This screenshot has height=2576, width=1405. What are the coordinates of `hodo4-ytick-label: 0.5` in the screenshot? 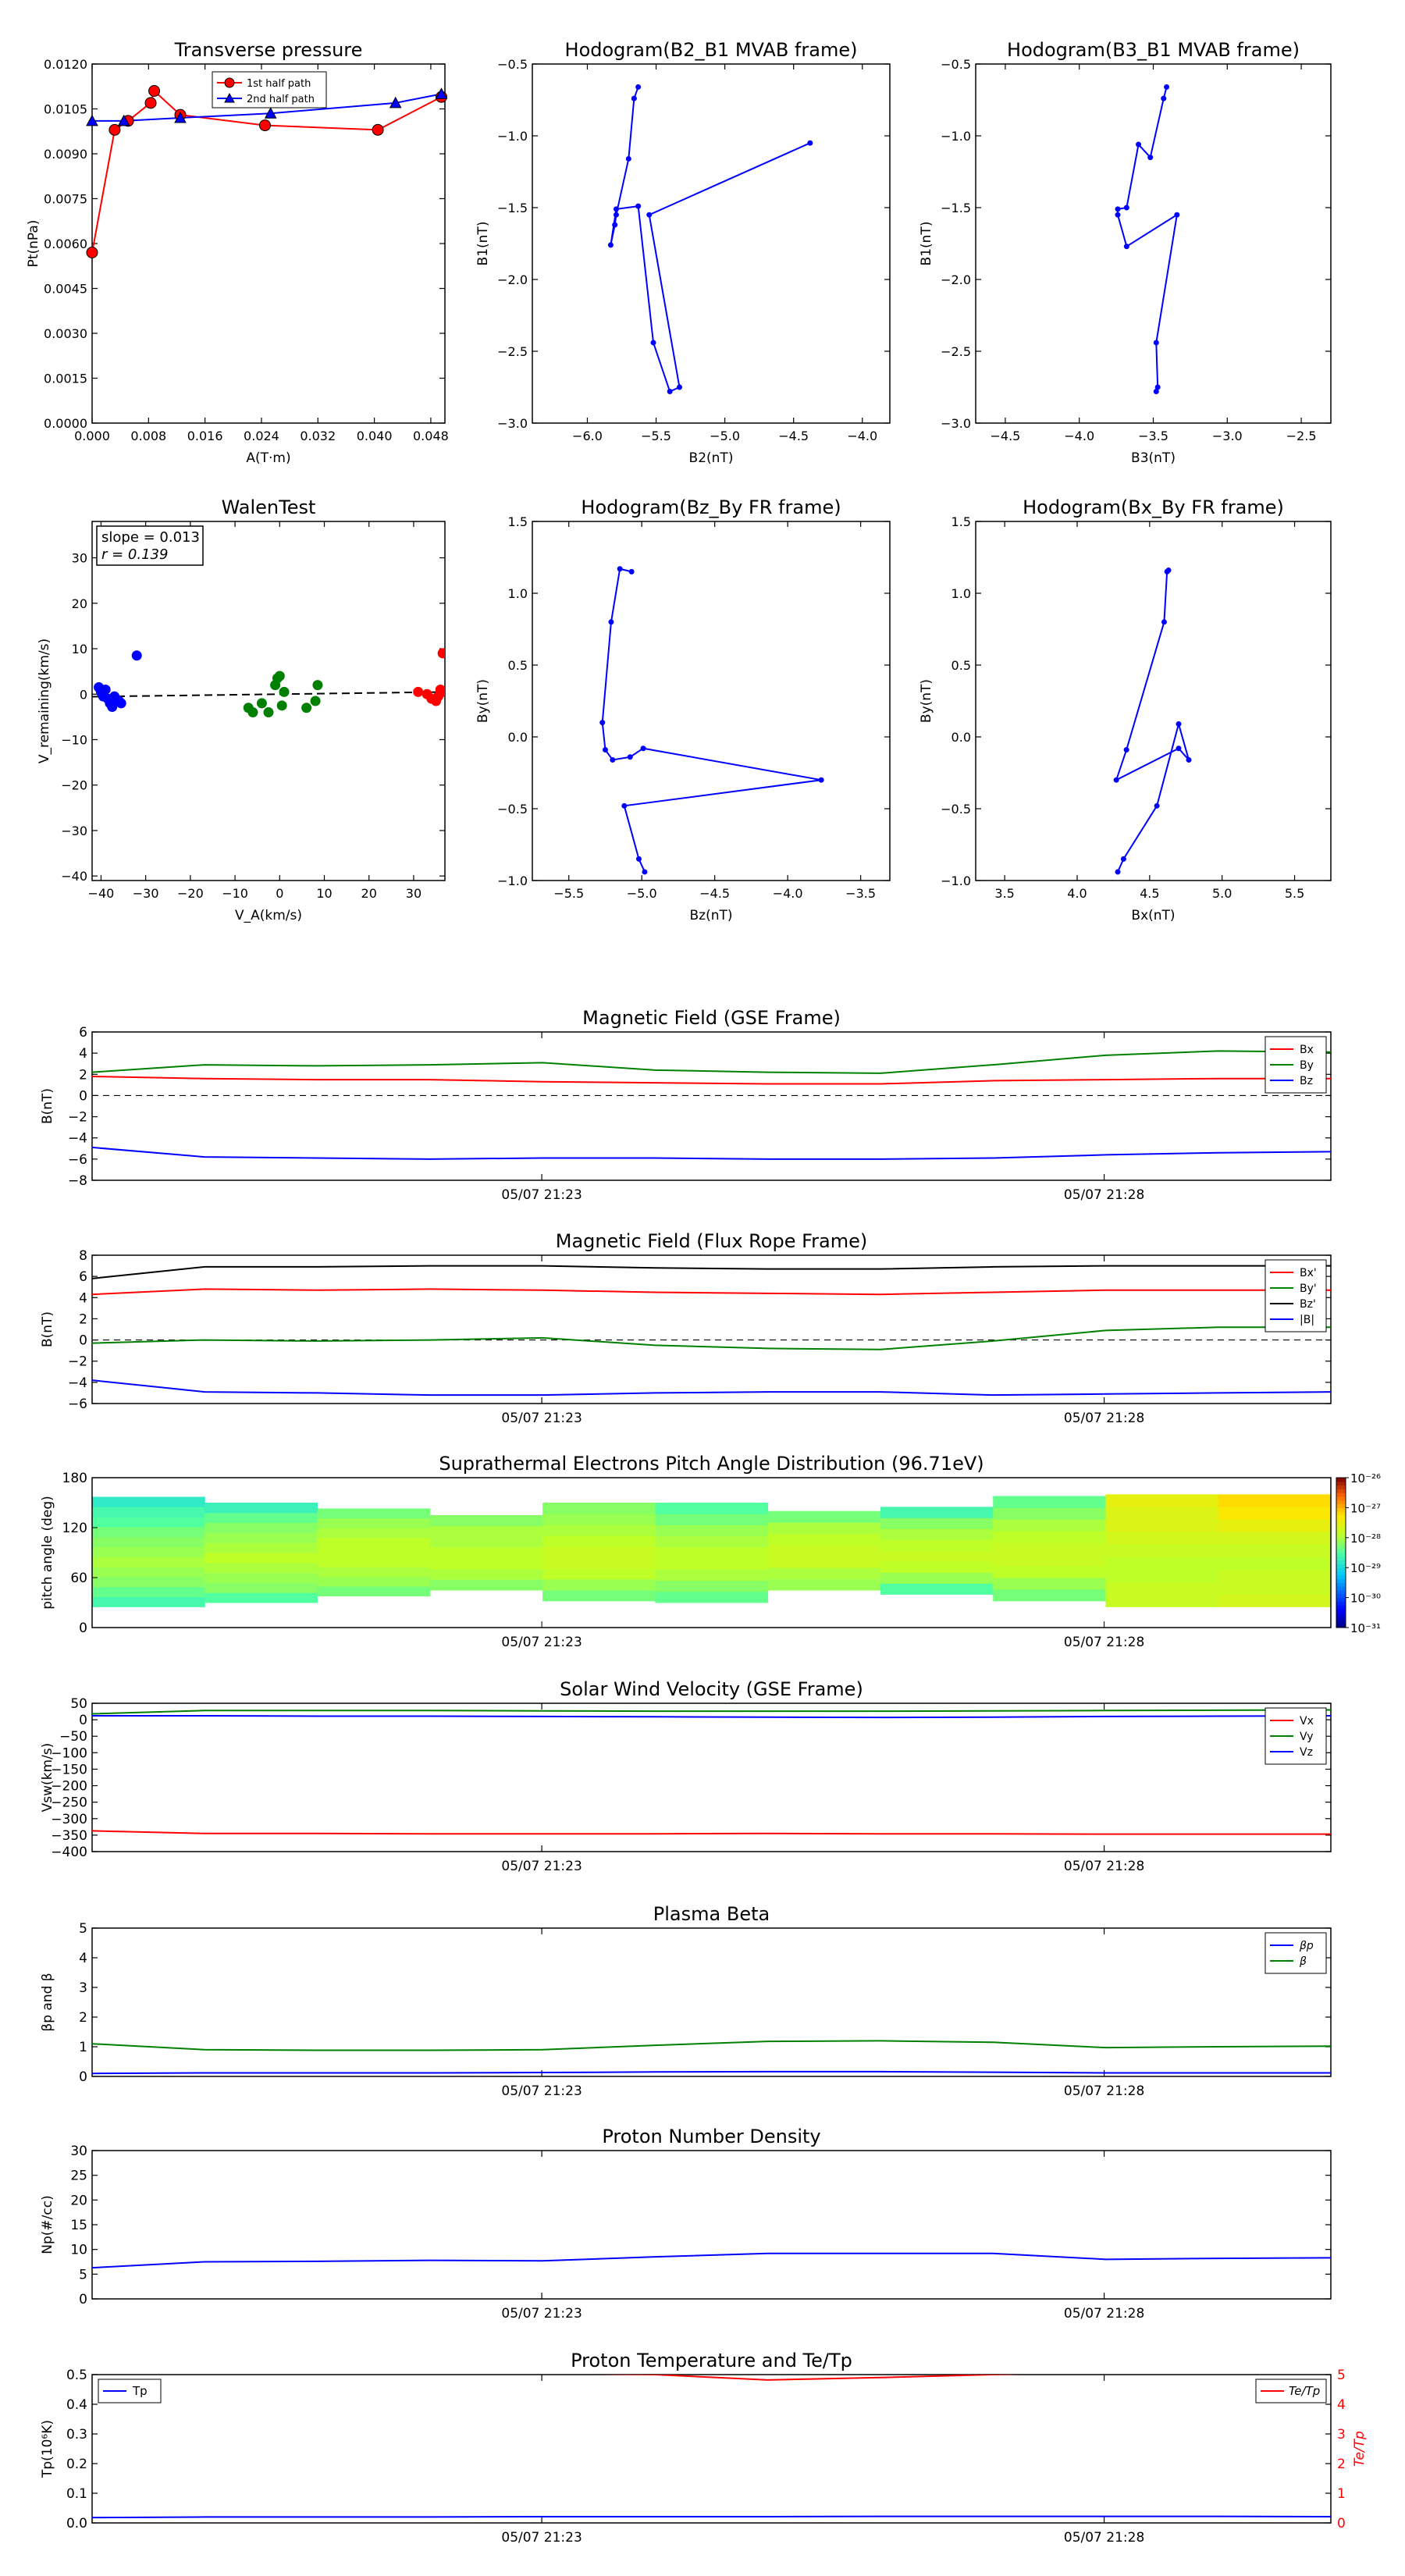 It's located at (961, 665).